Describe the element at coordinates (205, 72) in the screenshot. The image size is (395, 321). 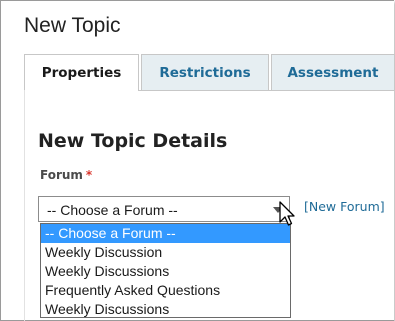
I see `tab-restrictions: Restrictions` at that location.